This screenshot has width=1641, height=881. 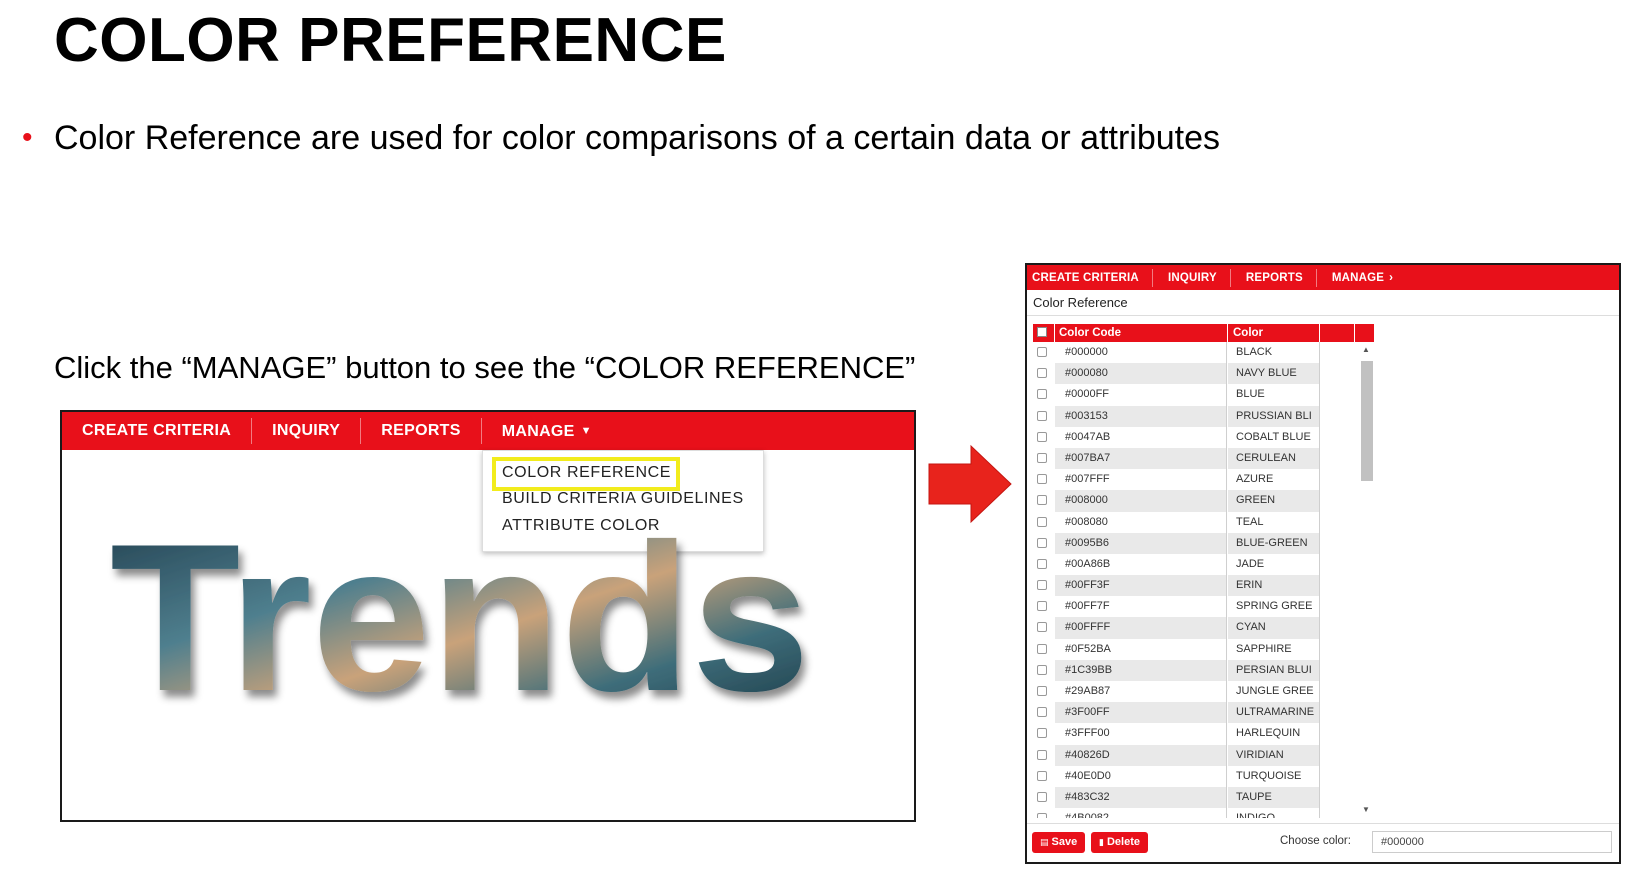 I want to click on color-code-cell: #00FF3F, so click(x=1141, y=586).